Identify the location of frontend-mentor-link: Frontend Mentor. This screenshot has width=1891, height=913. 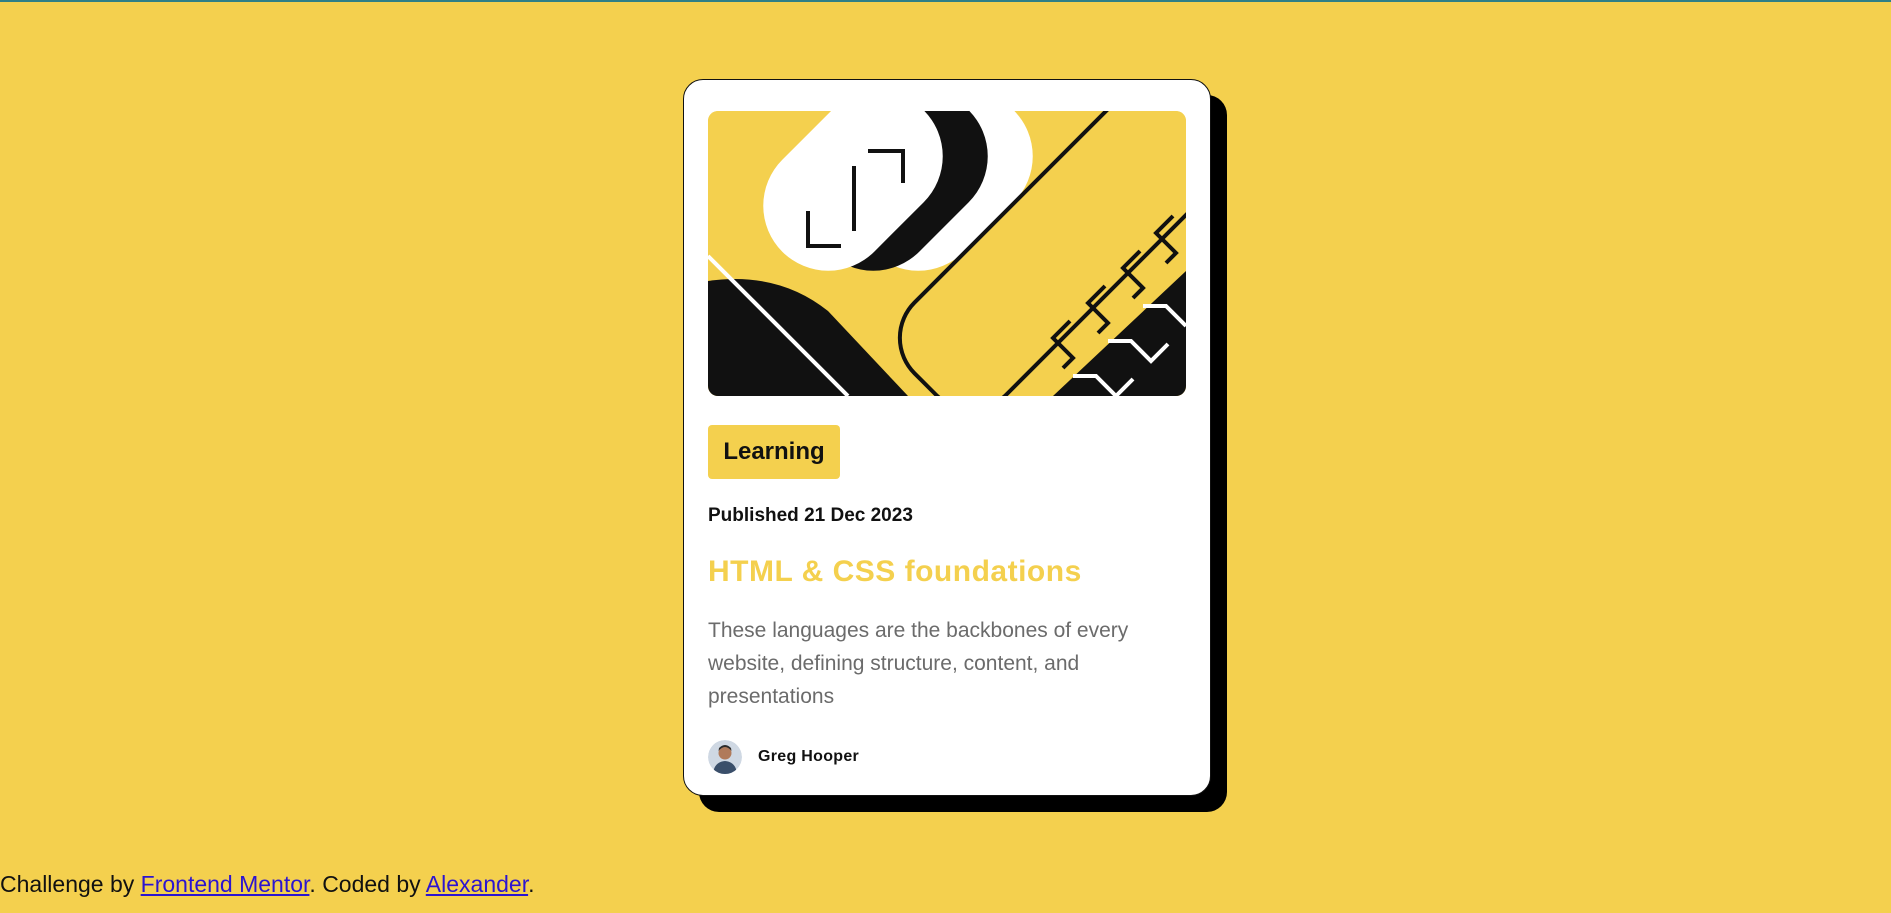
(225, 884).